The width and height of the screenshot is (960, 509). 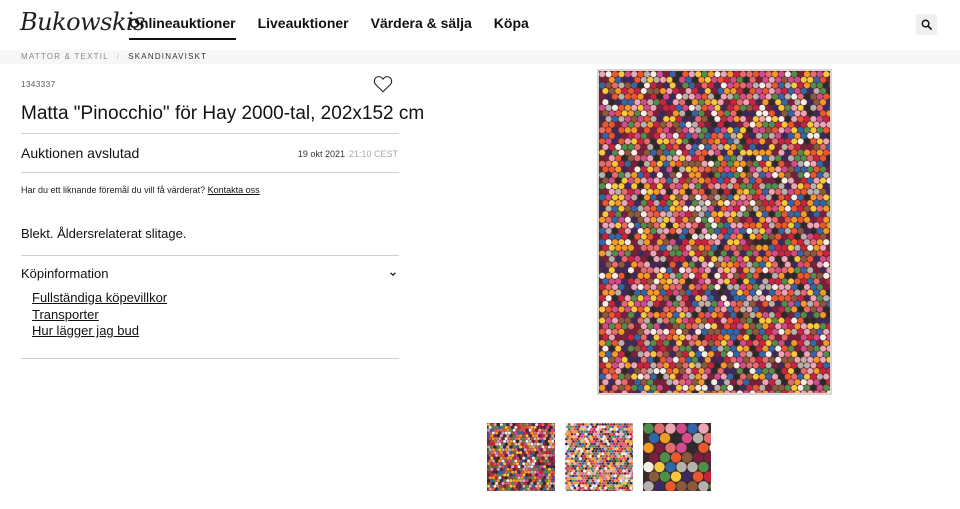 I want to click on nav-kopa: Köpa, so click(x=511, y=27).